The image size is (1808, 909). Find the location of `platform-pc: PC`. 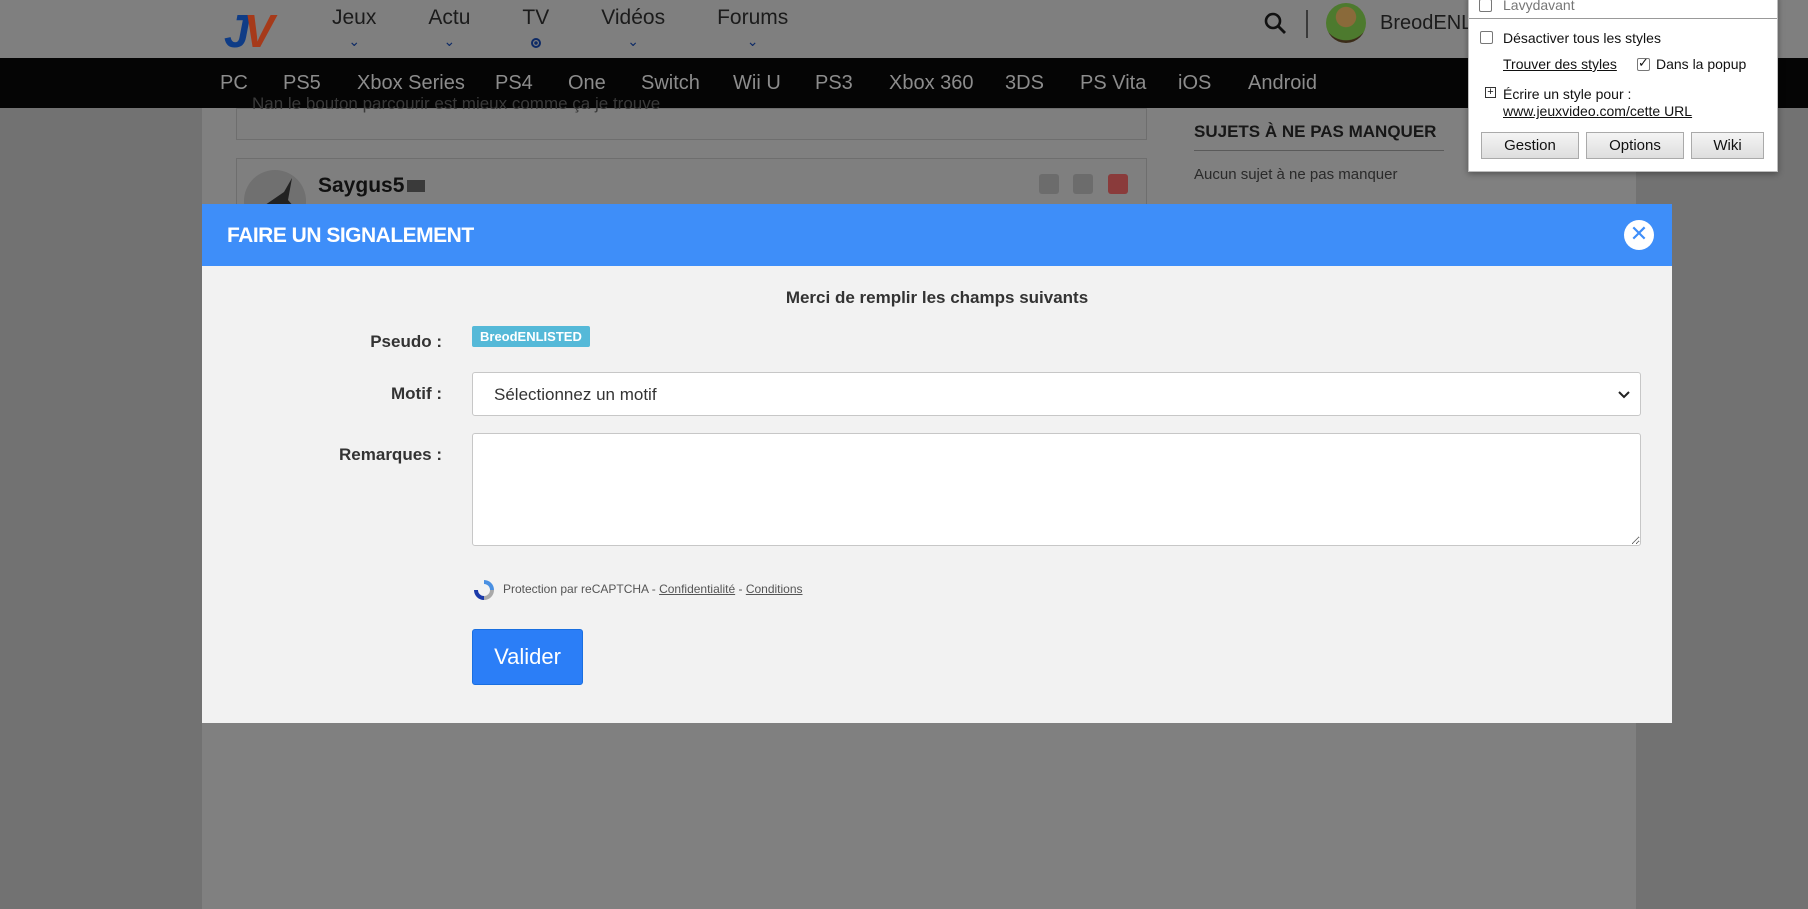

platform-pc: PC is located at coordinates (234, 83).